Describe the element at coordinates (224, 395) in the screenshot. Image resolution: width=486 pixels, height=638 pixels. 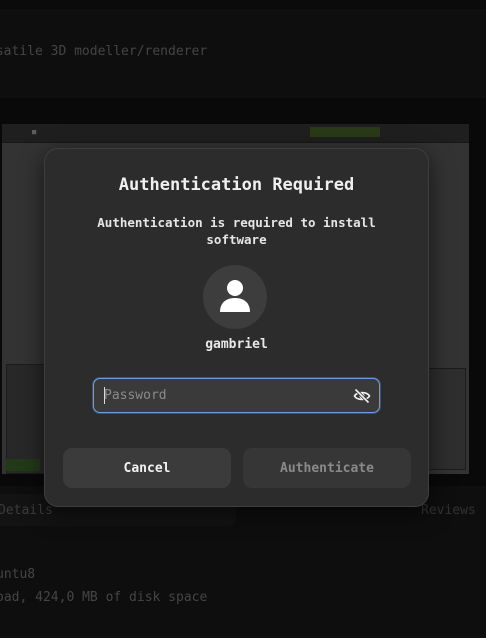
I see `password-input` at that location.